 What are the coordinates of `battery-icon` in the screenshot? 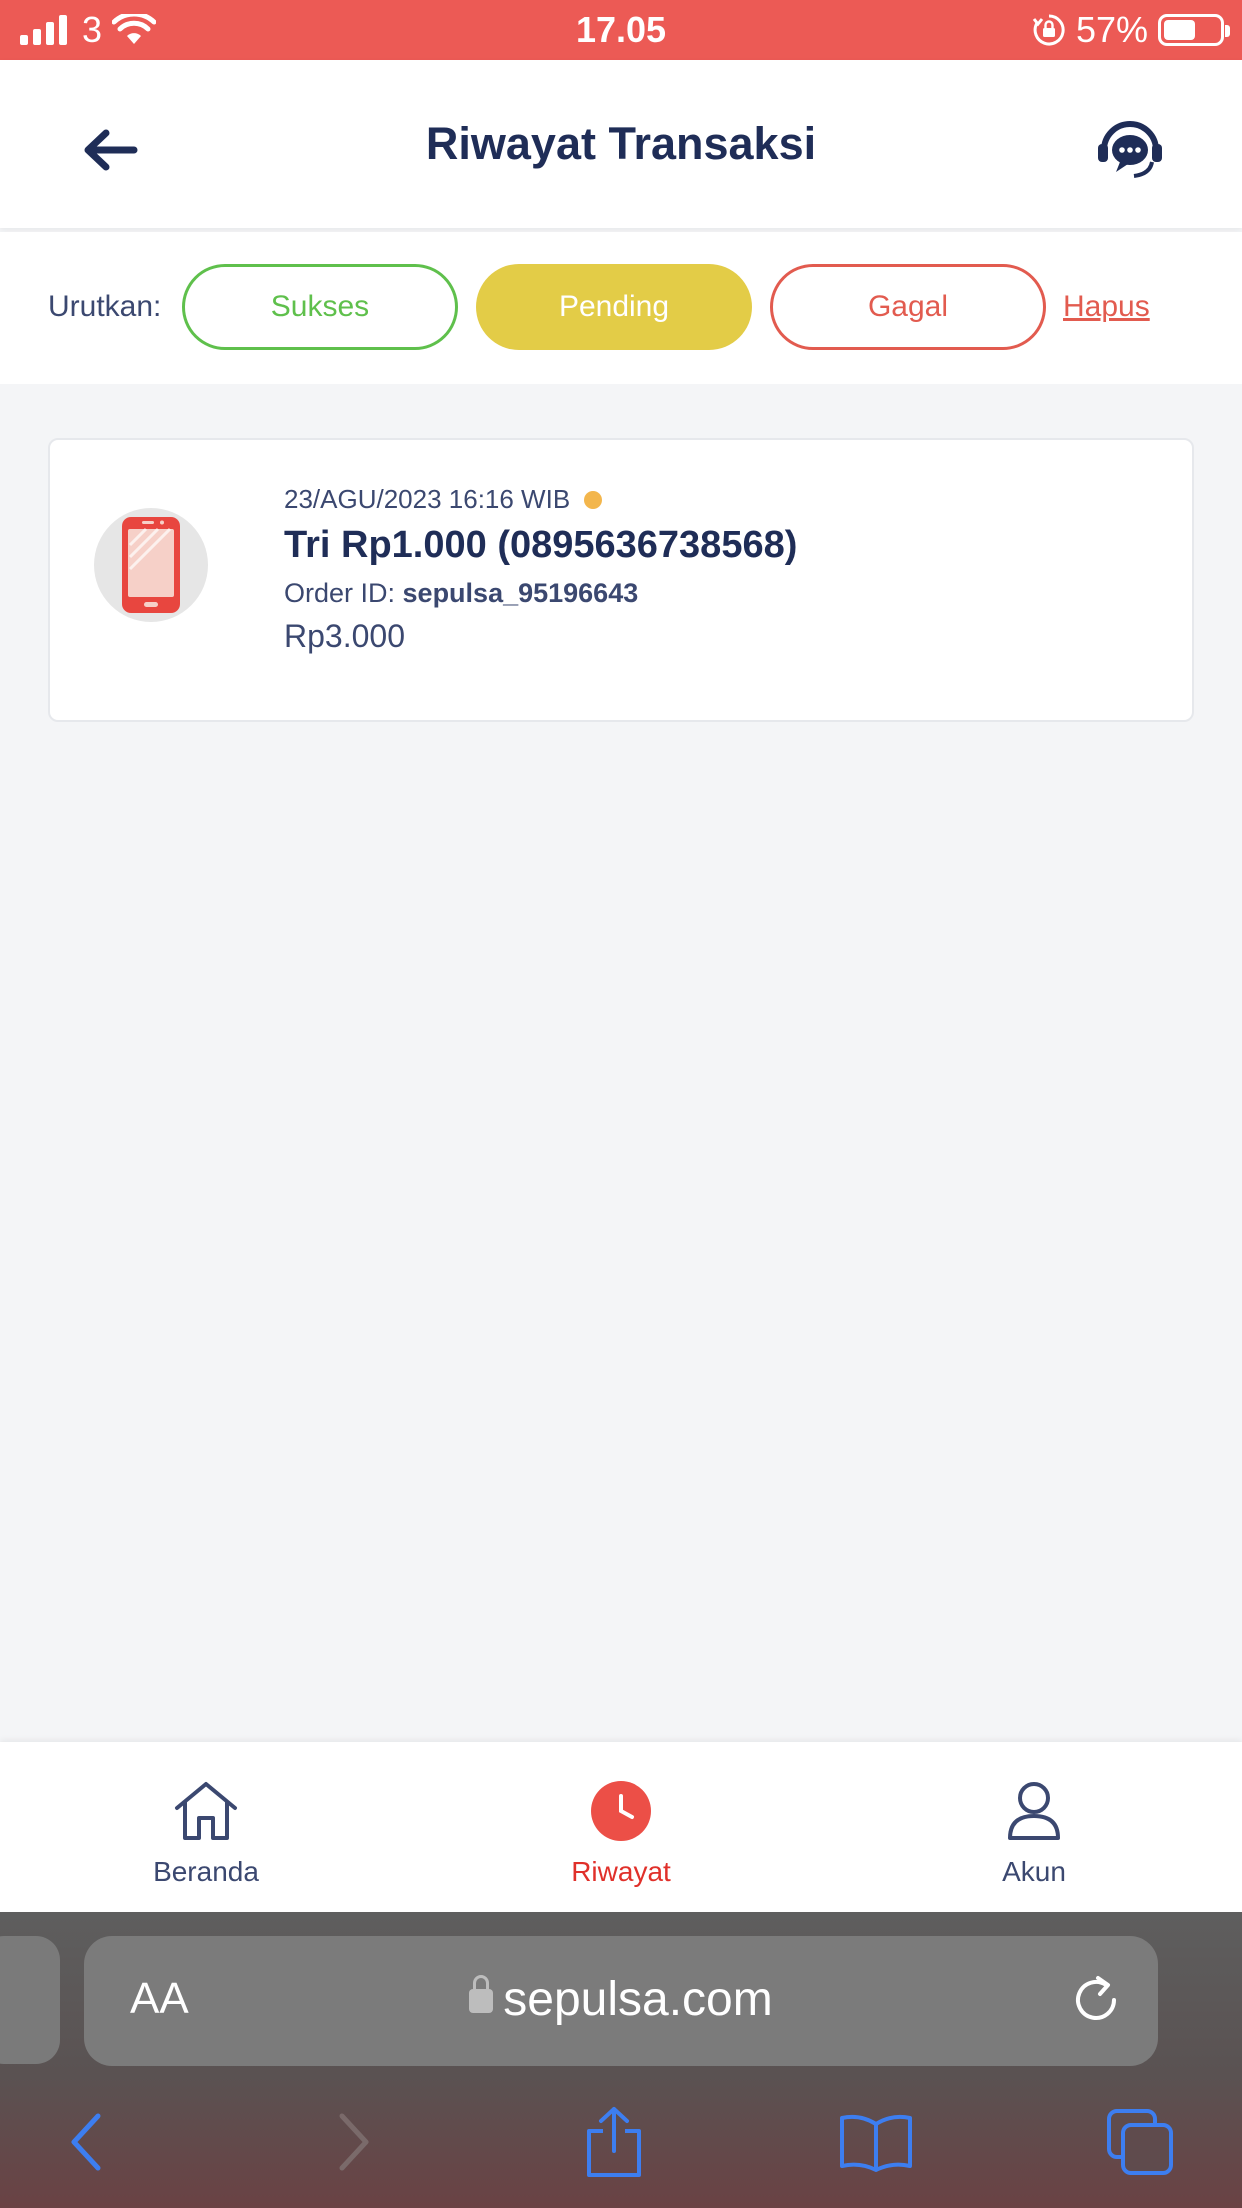 It's located at (1194, 30).